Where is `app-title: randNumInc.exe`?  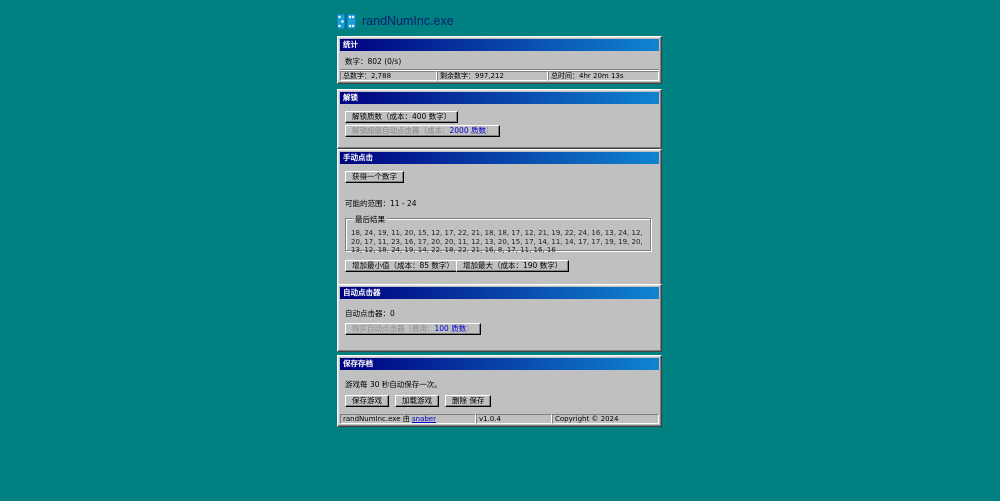 app-title: randNumInc.exe is located at coordinates (408, 21).